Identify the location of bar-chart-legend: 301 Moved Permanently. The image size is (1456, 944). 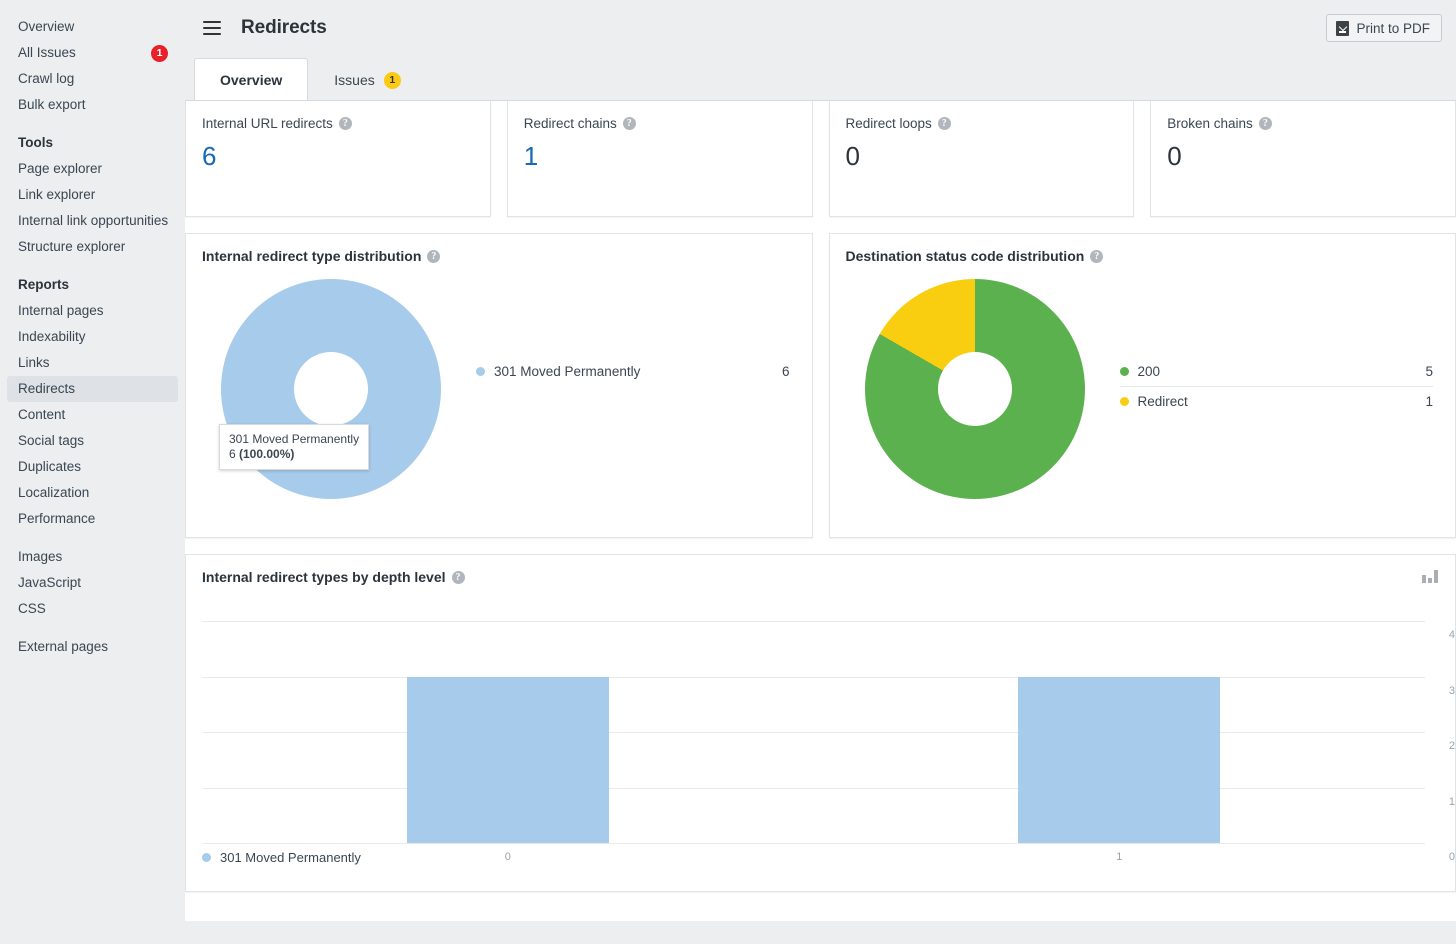
(281, 857).